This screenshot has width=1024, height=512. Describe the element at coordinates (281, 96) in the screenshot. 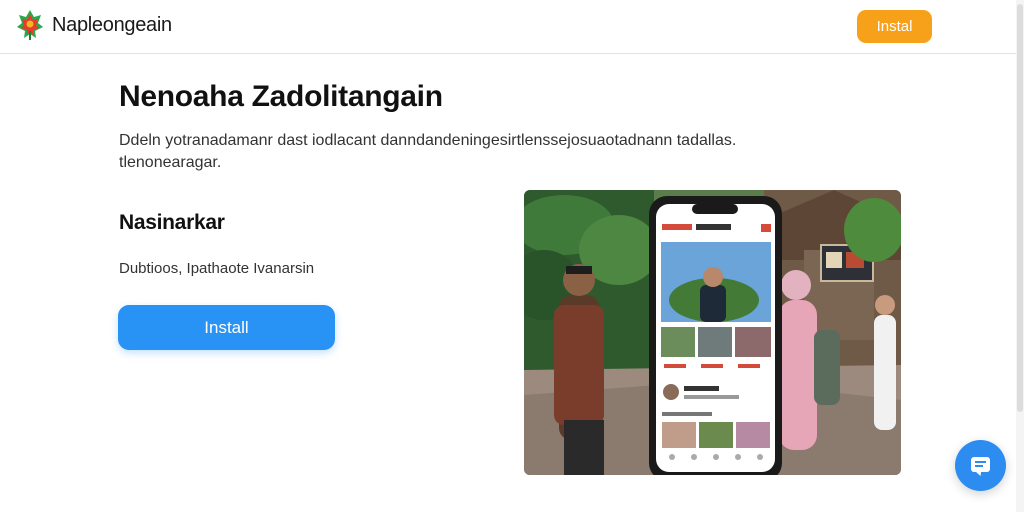

I see `page-title: Nenoaha Zadolitangain` at that location.